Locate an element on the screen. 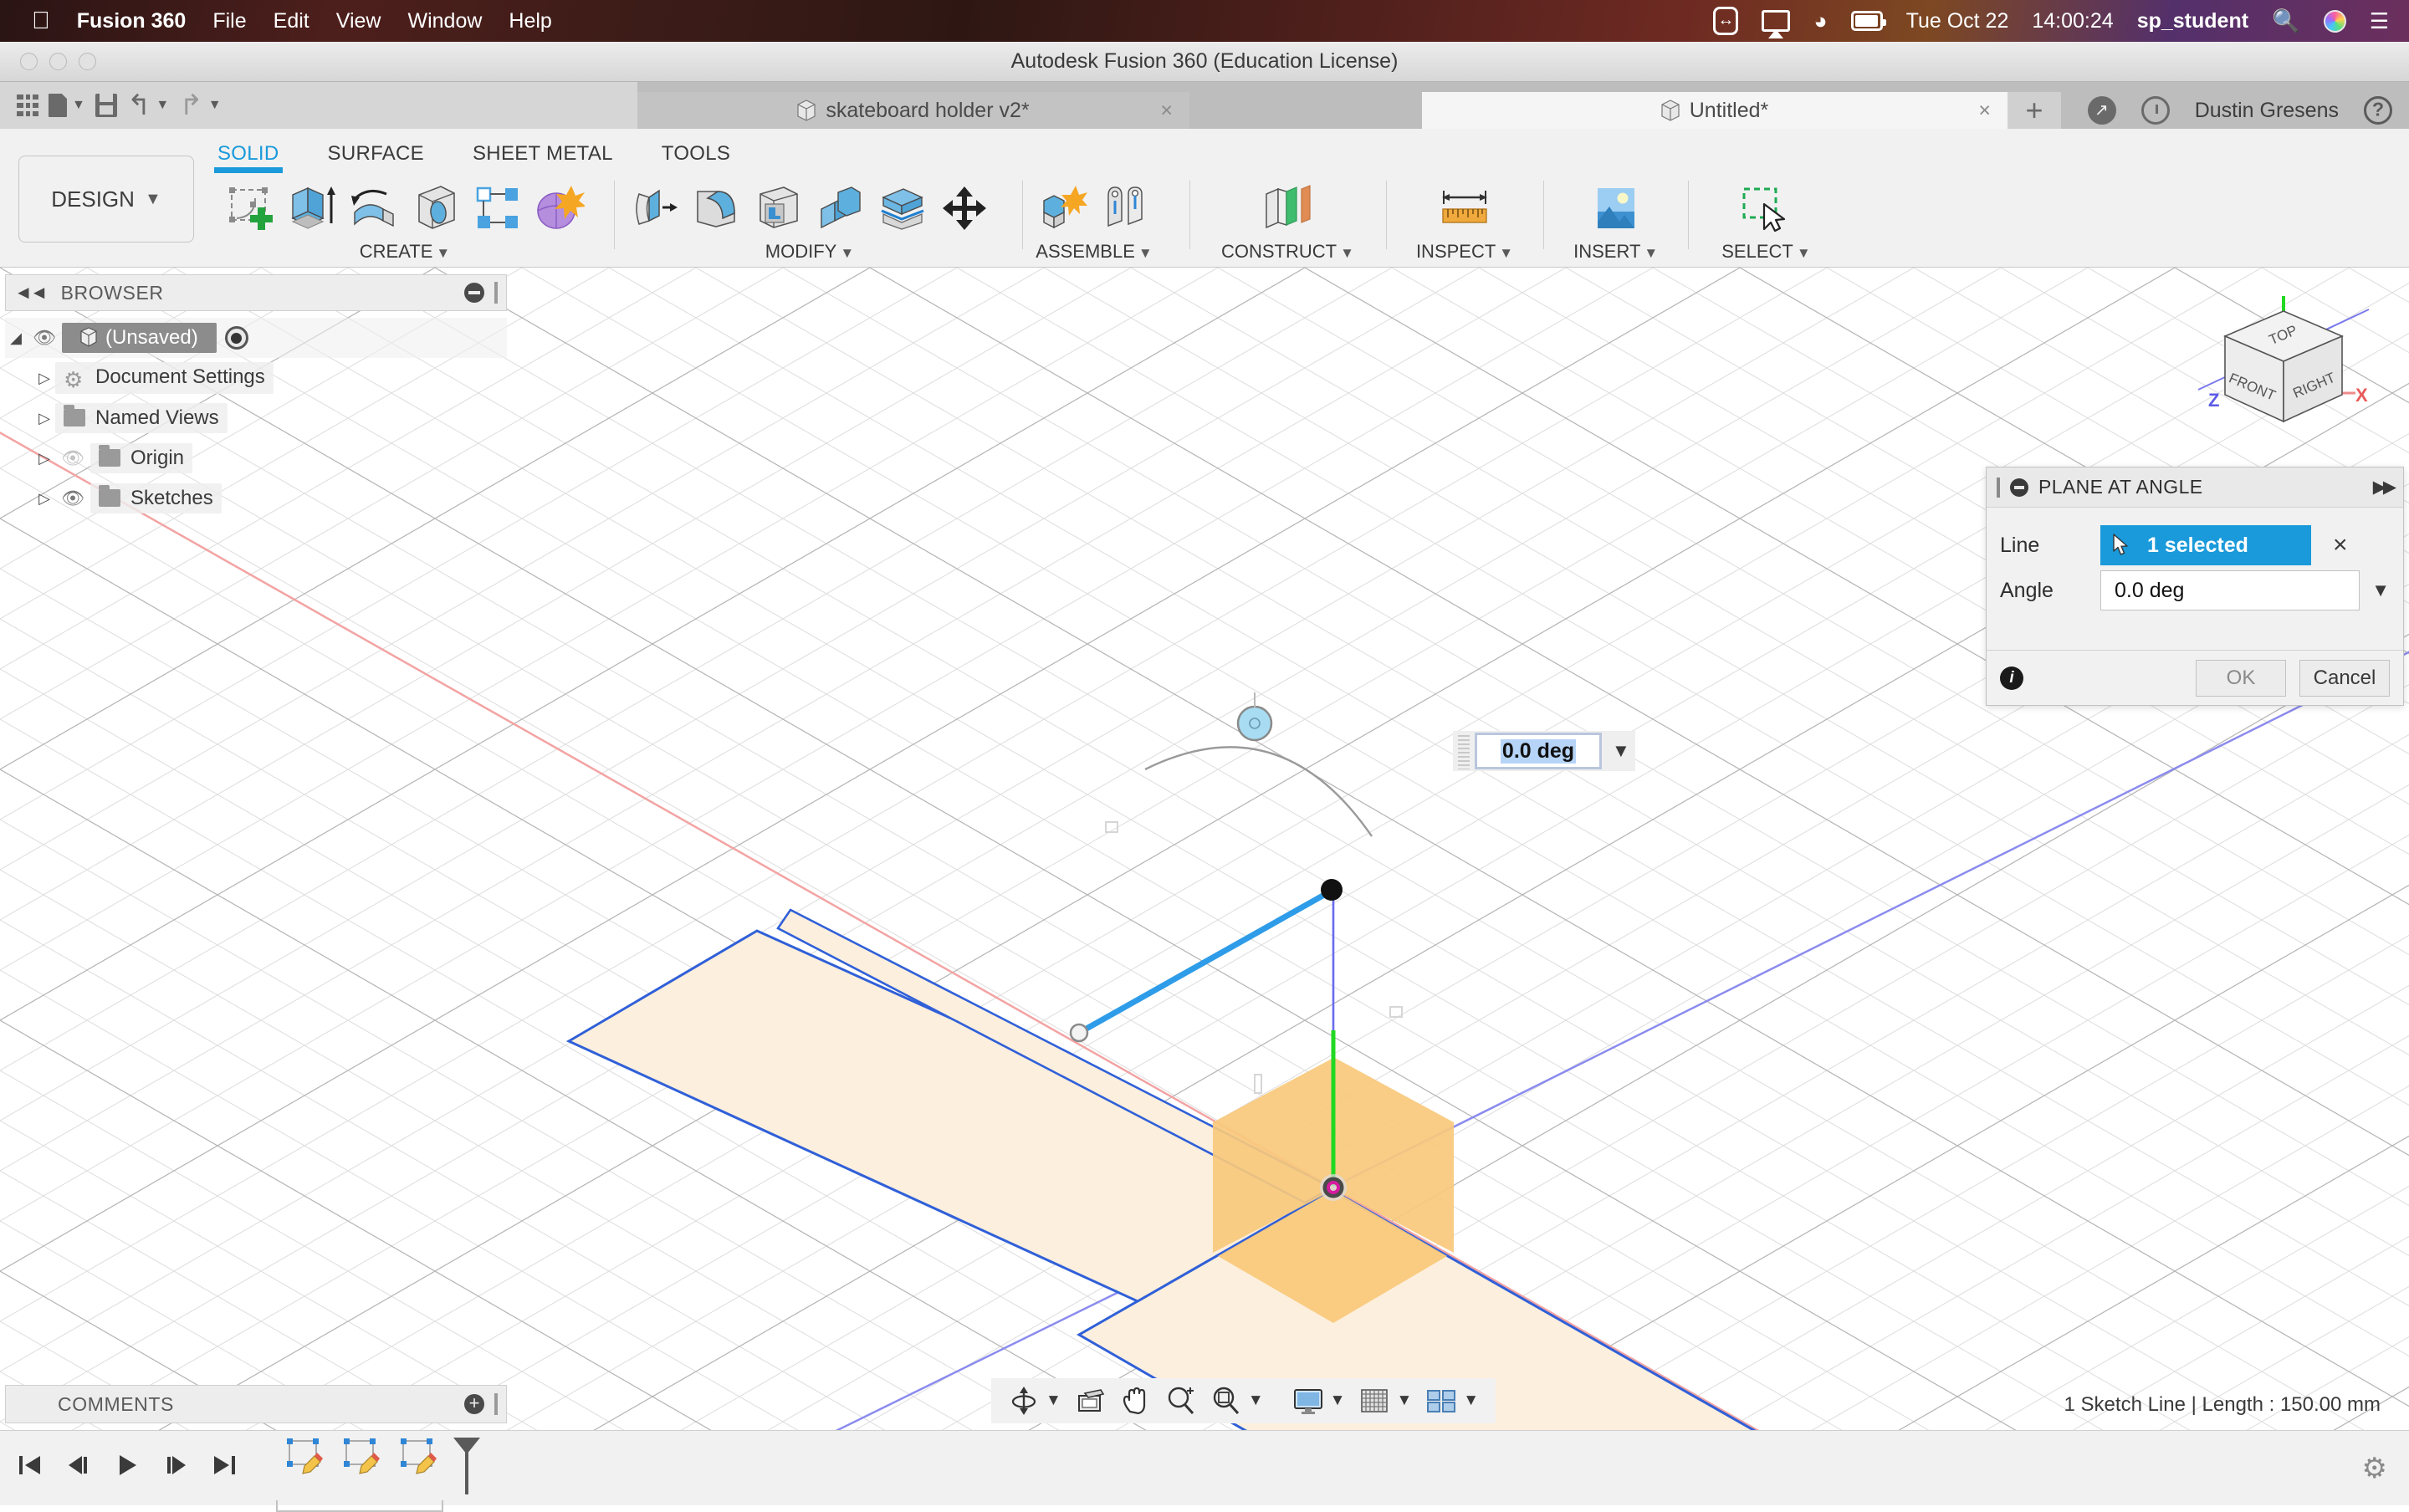 Image resolution: width=2409 pixels, height=1512 pixels. new-tab-button: + is located at coordinates (2034, 110).